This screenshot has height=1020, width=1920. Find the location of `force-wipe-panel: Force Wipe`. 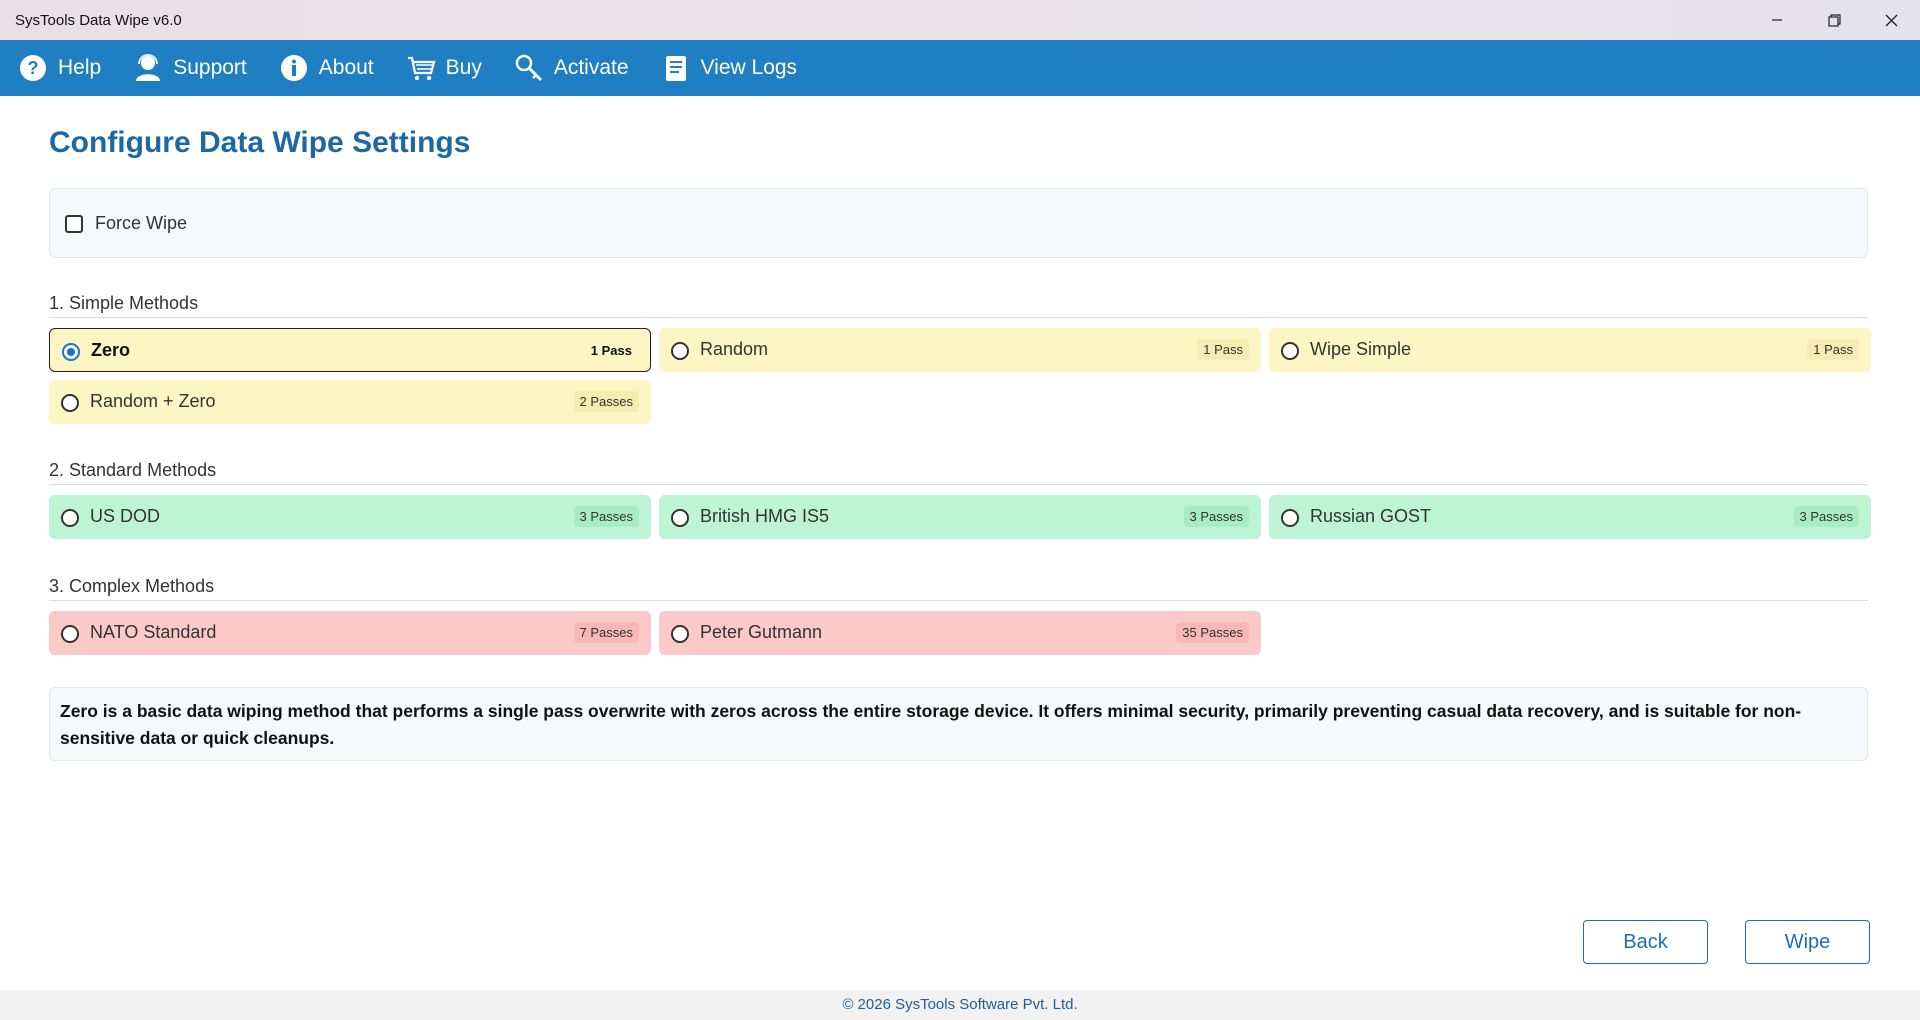

force-wipe-panel: Force Wipe is located at coordinates (958, 223).